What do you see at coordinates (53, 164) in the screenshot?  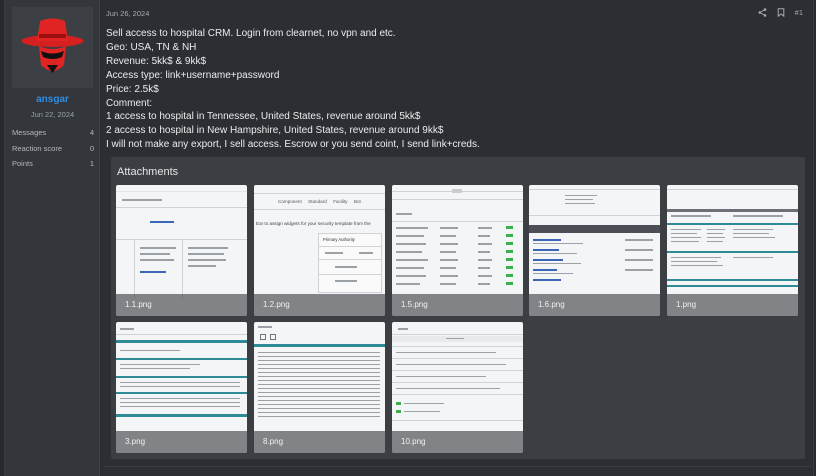 I see `stat-points: Points 1` at bounding box center [53, 164].